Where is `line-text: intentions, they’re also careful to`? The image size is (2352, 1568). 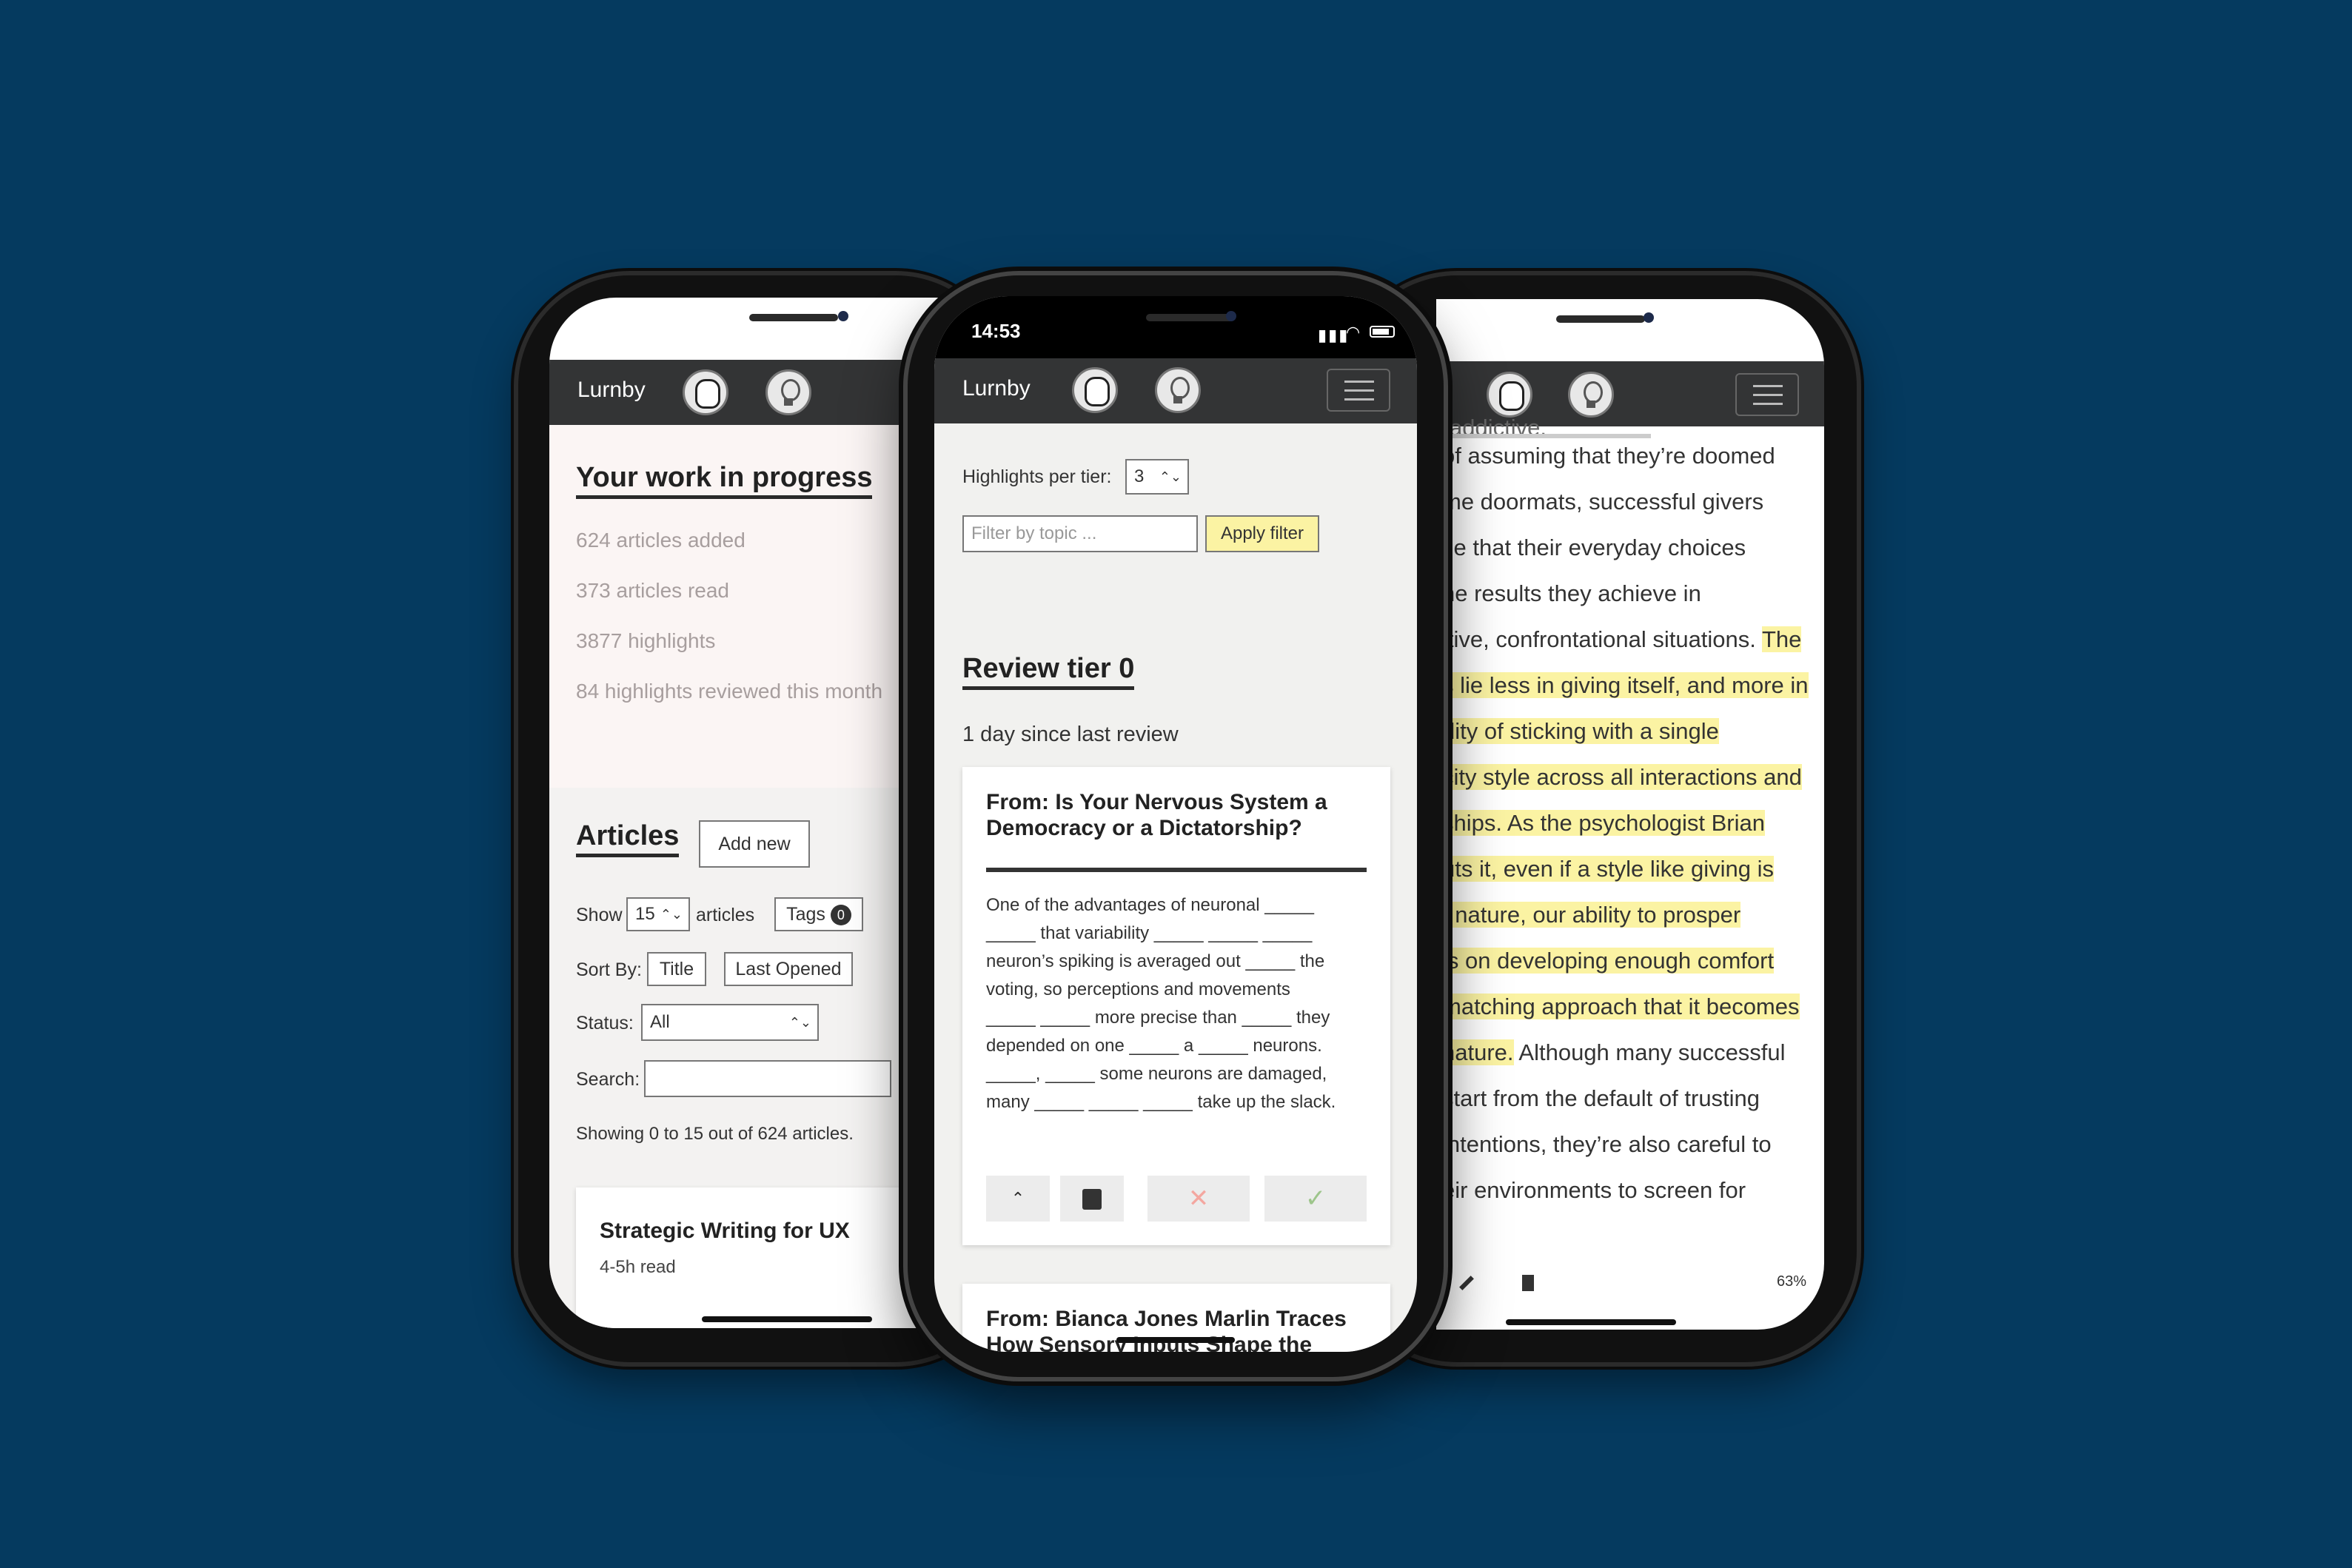
line-text: intentions, they’re also careful to is located at coordinates (1607, 1144).